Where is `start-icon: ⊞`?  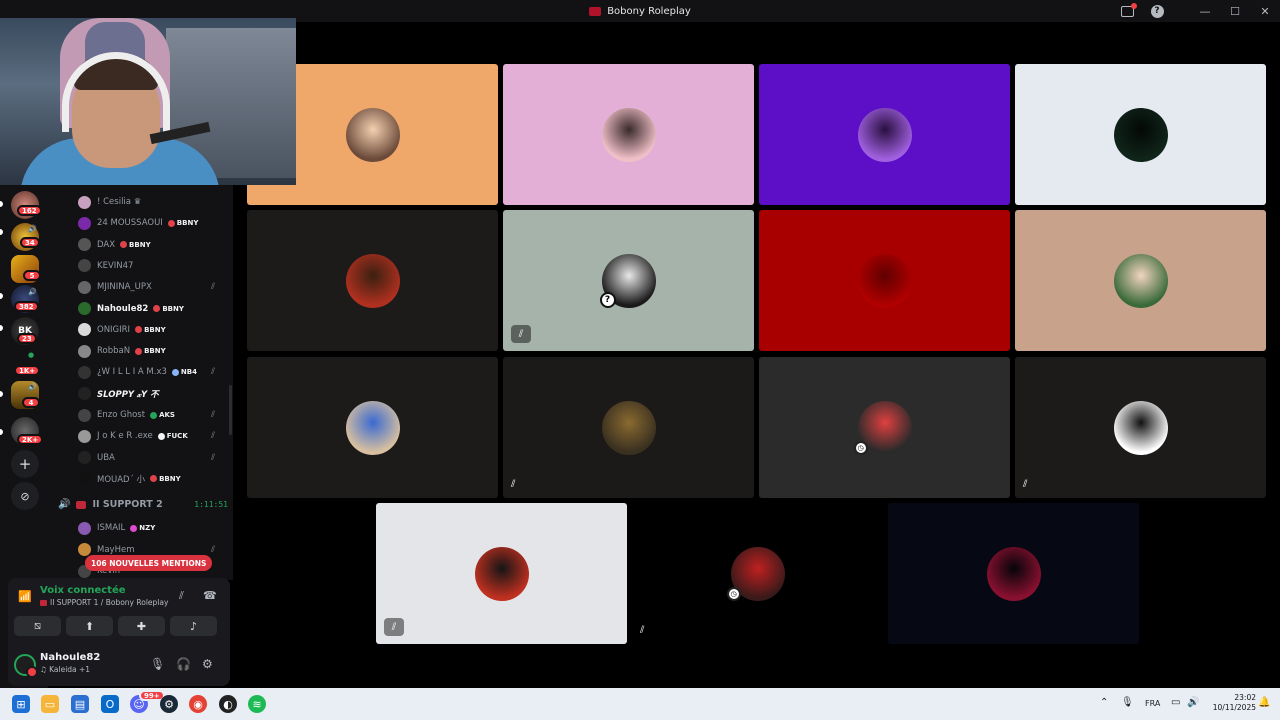 start-icon: ⊞ is located at coordinates (21, 704).